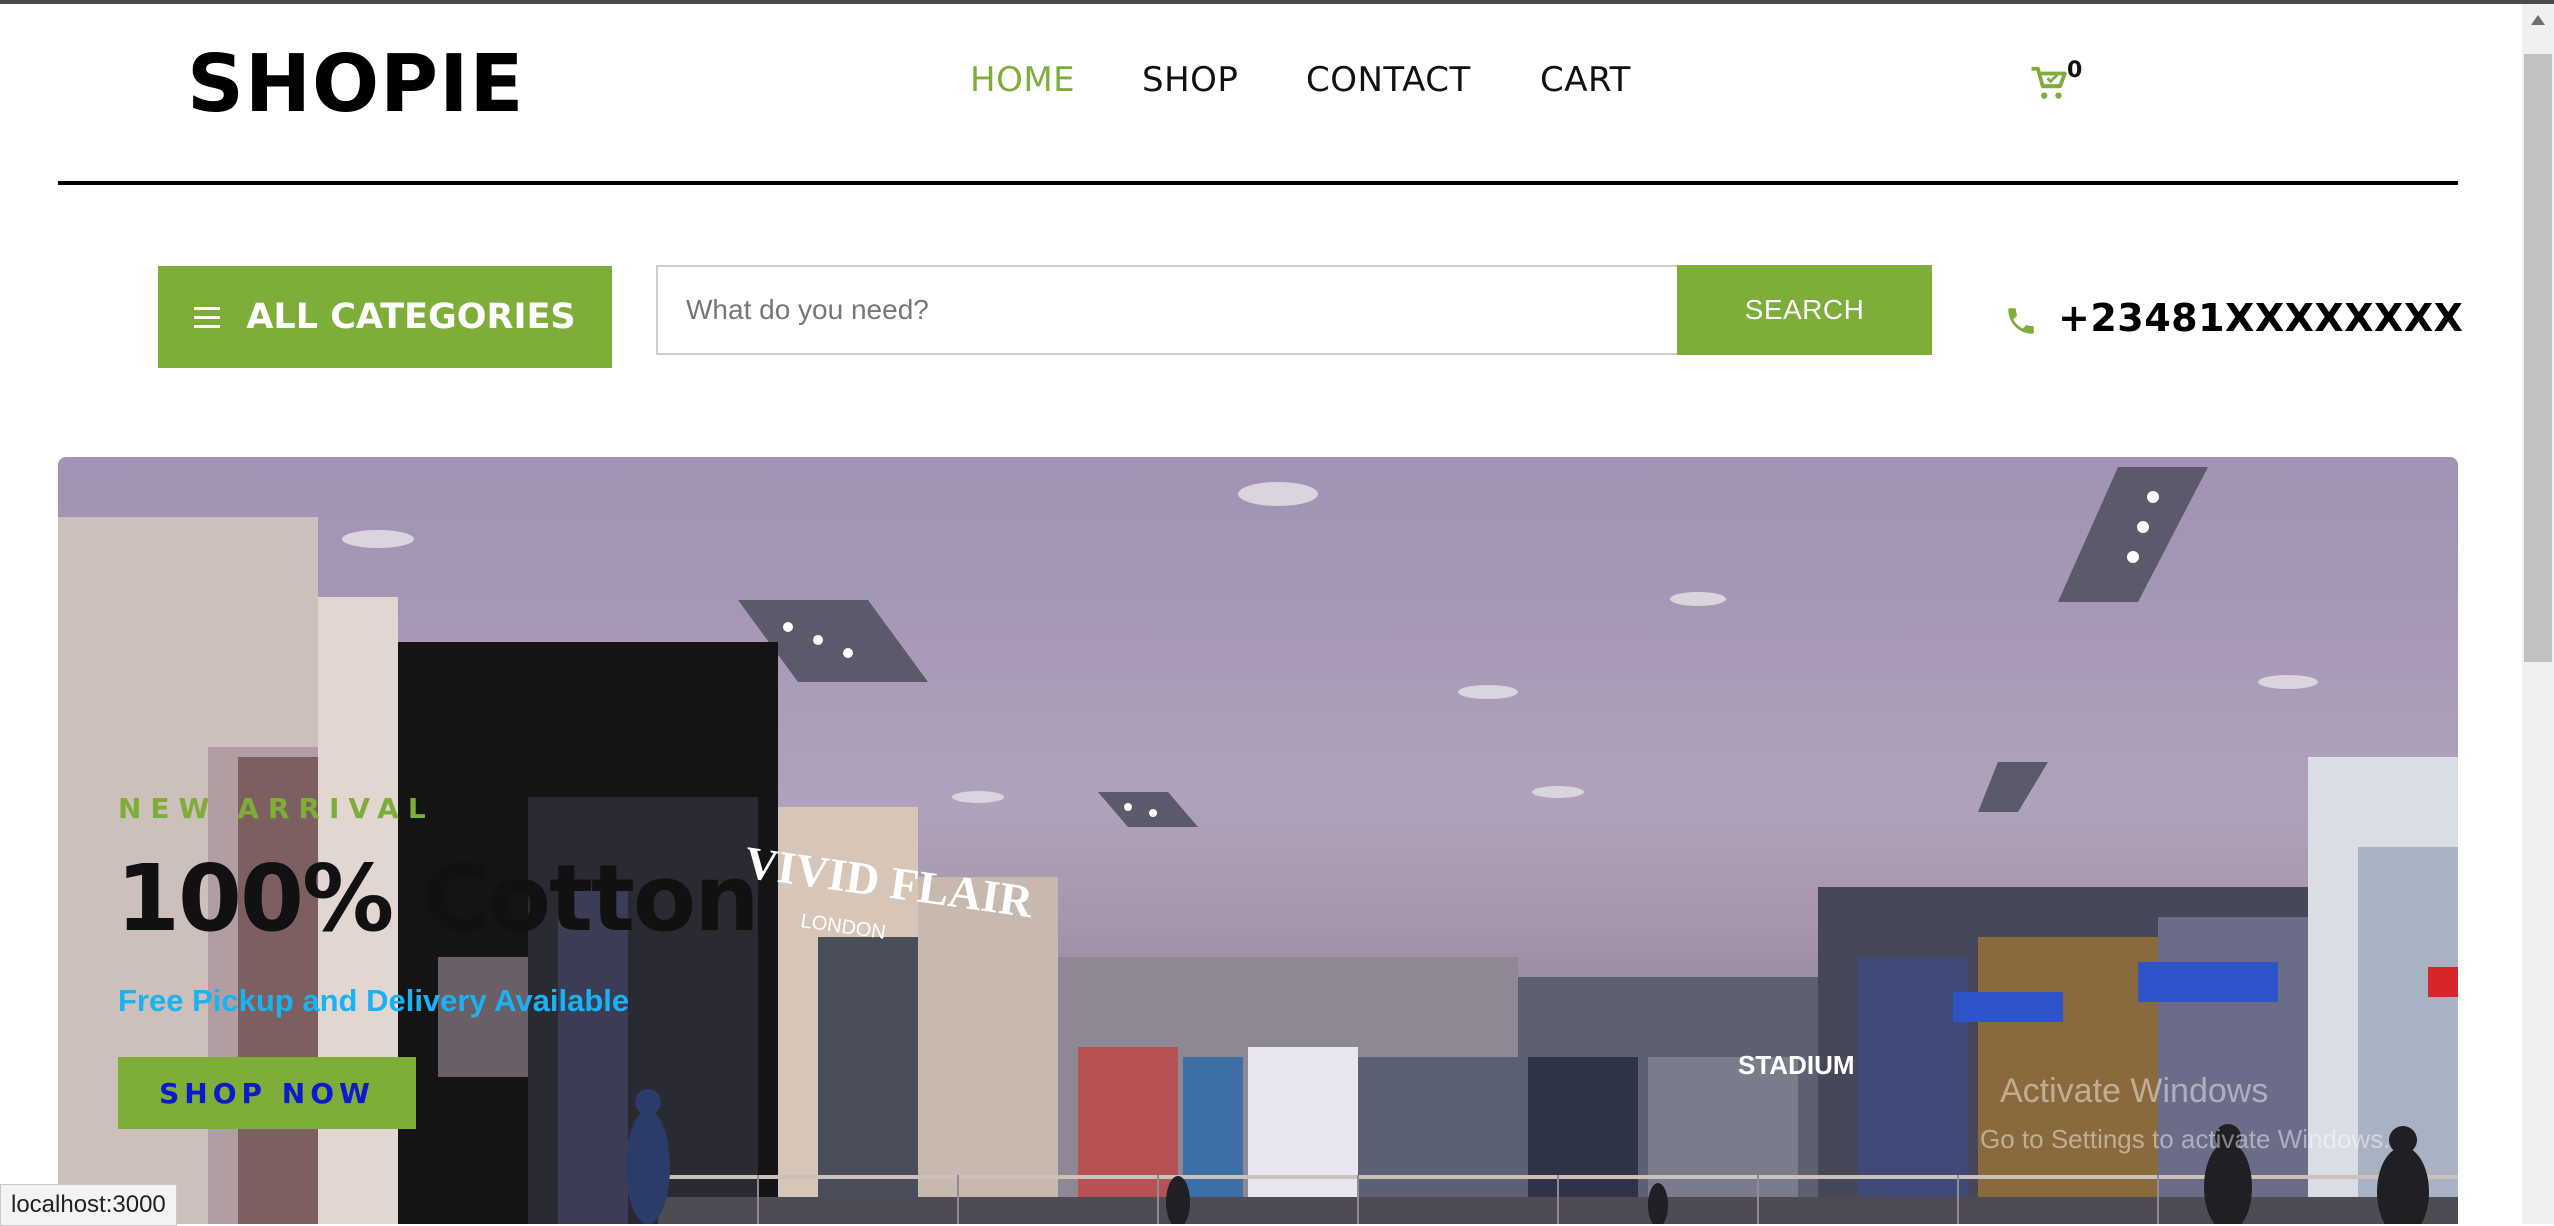 This screenshot has height=1226, width=2554. Describe the element at coordinates (2185, 1139) in the screenshot. I see `activation-watermark-subtitle: Go to Settings to activate Windows.` at that location.